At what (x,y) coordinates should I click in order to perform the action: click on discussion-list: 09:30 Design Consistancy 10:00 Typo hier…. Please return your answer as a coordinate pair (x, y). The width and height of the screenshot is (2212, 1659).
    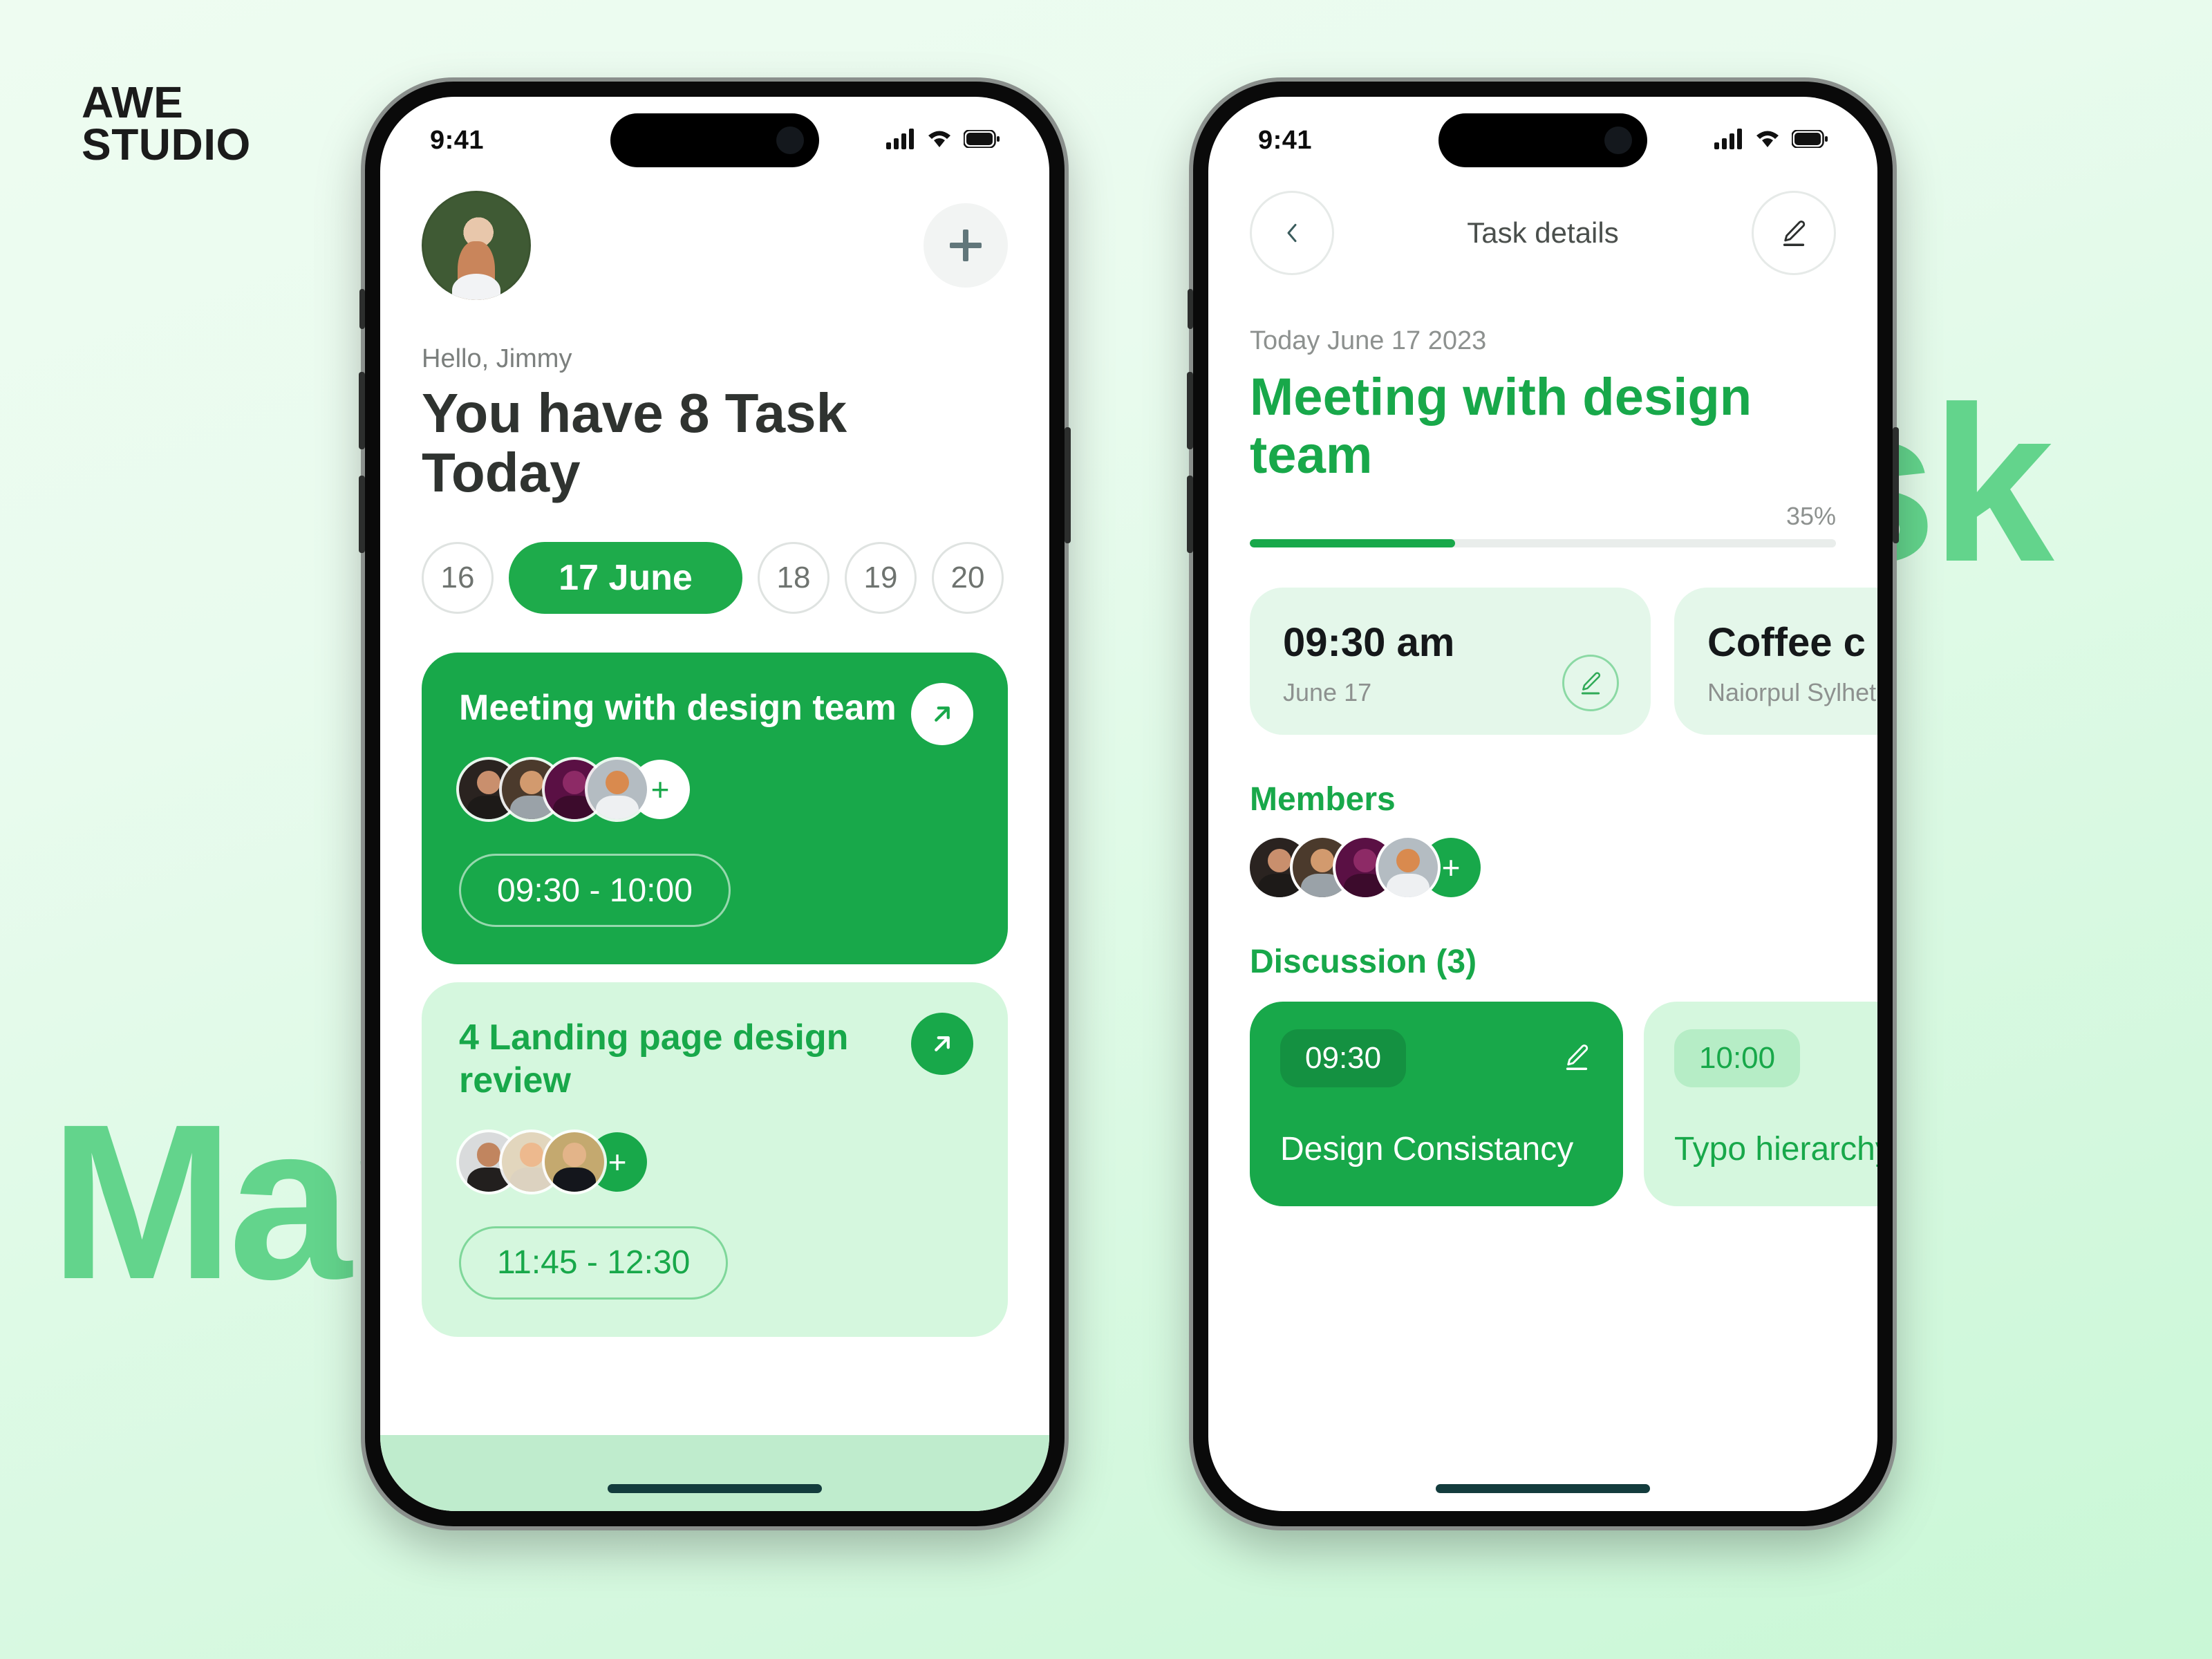
    Looking at the image, I should click on (1563, 1104).